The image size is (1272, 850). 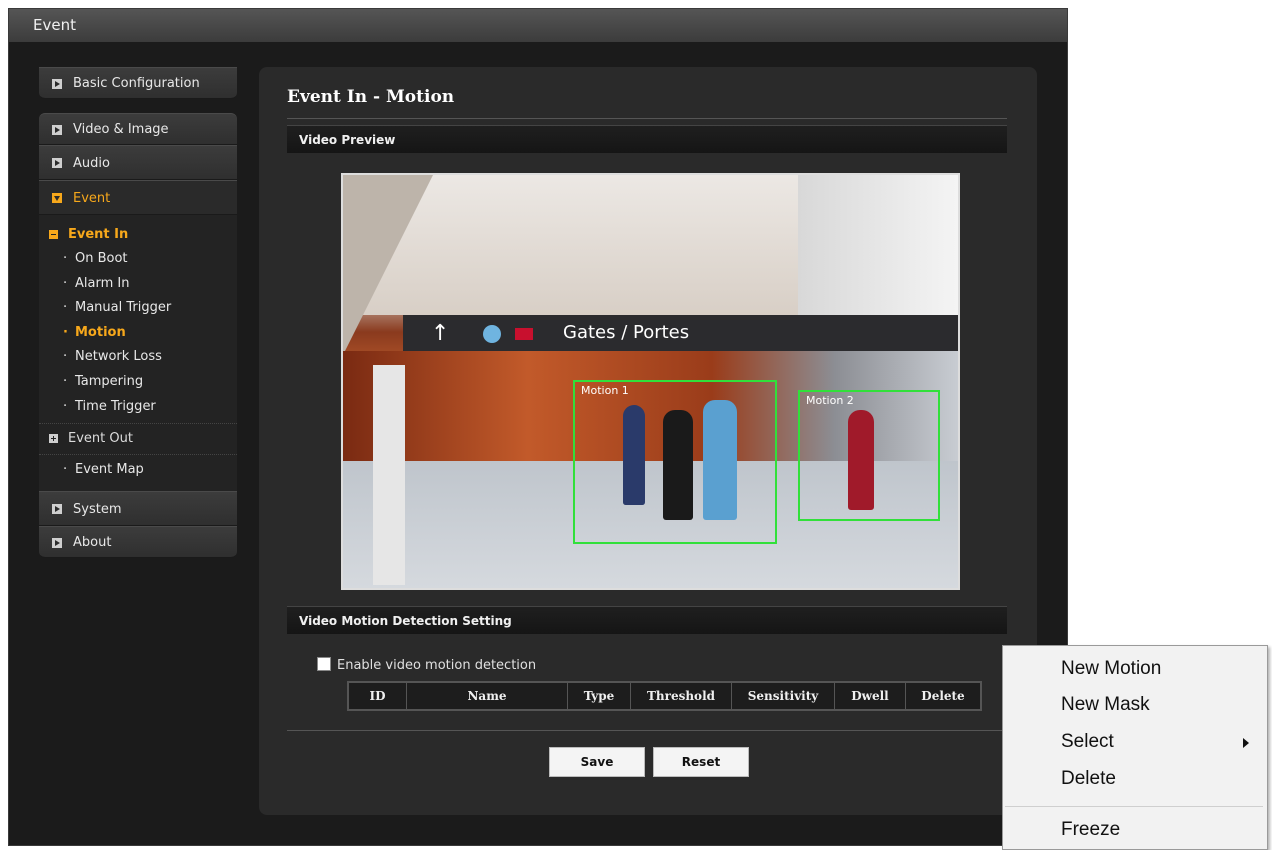 What do you see at coordinates (97, 510) in the screenshot?
I see `sidebar-item-label: System` at bounding box center [97, 510].